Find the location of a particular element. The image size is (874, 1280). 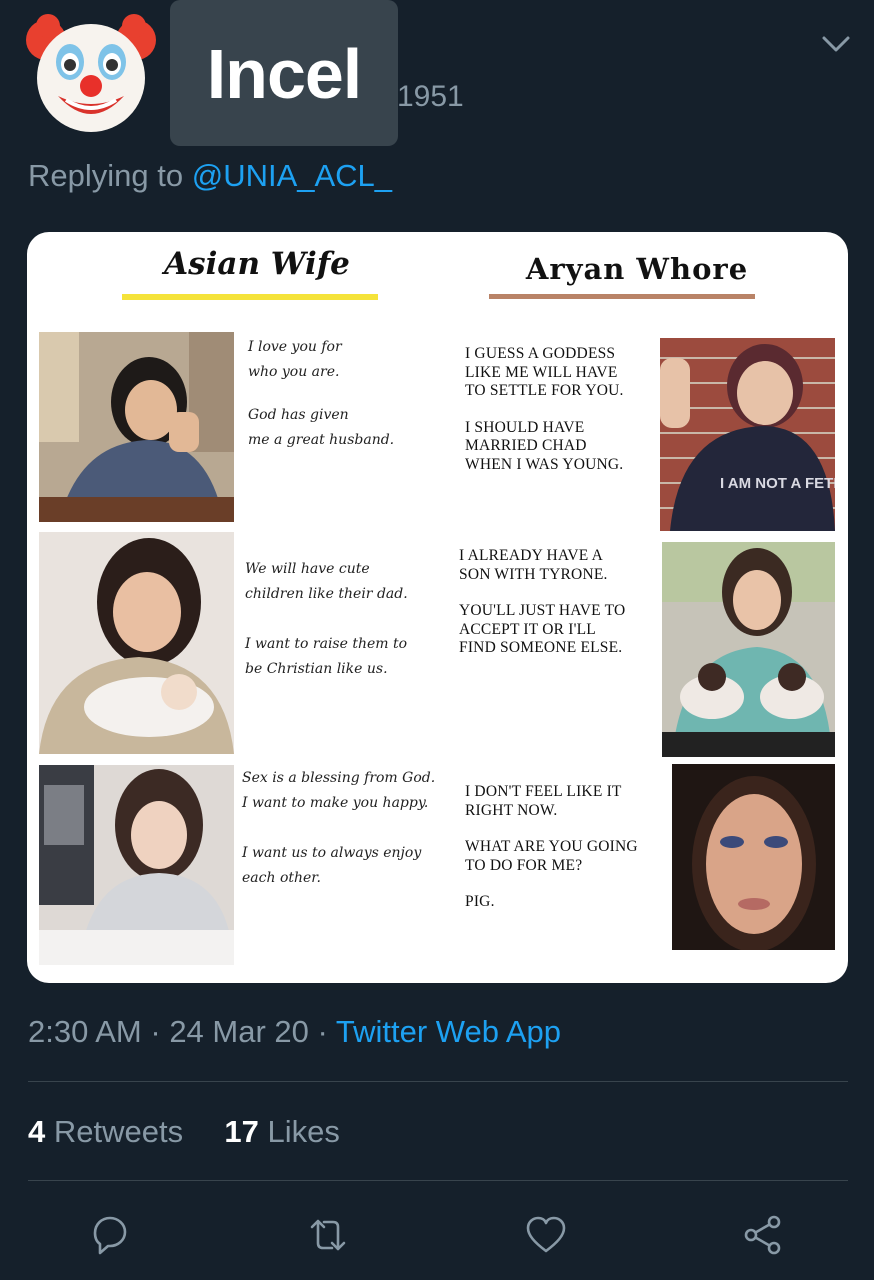

photo-woman-shirt: I AM NOT A FETISH is located at coordinates (747, 434).